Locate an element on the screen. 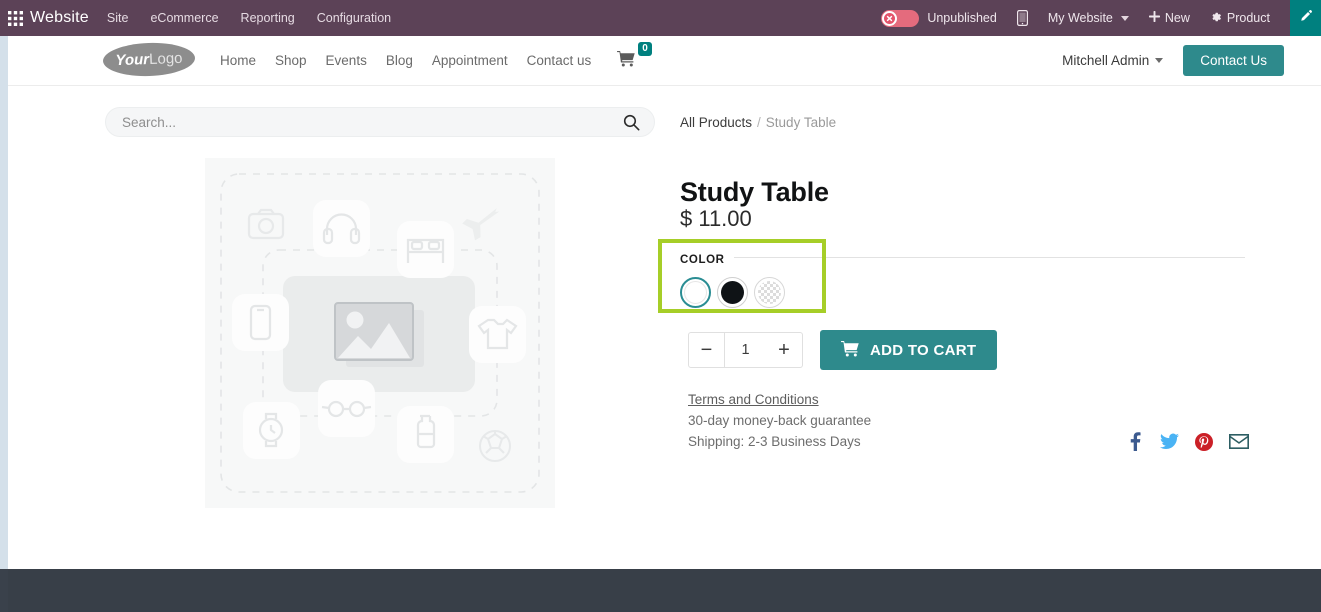 This screenshot has width=1321, height=612. quantity-decrease-button: − is located at coordinates (706, 350).